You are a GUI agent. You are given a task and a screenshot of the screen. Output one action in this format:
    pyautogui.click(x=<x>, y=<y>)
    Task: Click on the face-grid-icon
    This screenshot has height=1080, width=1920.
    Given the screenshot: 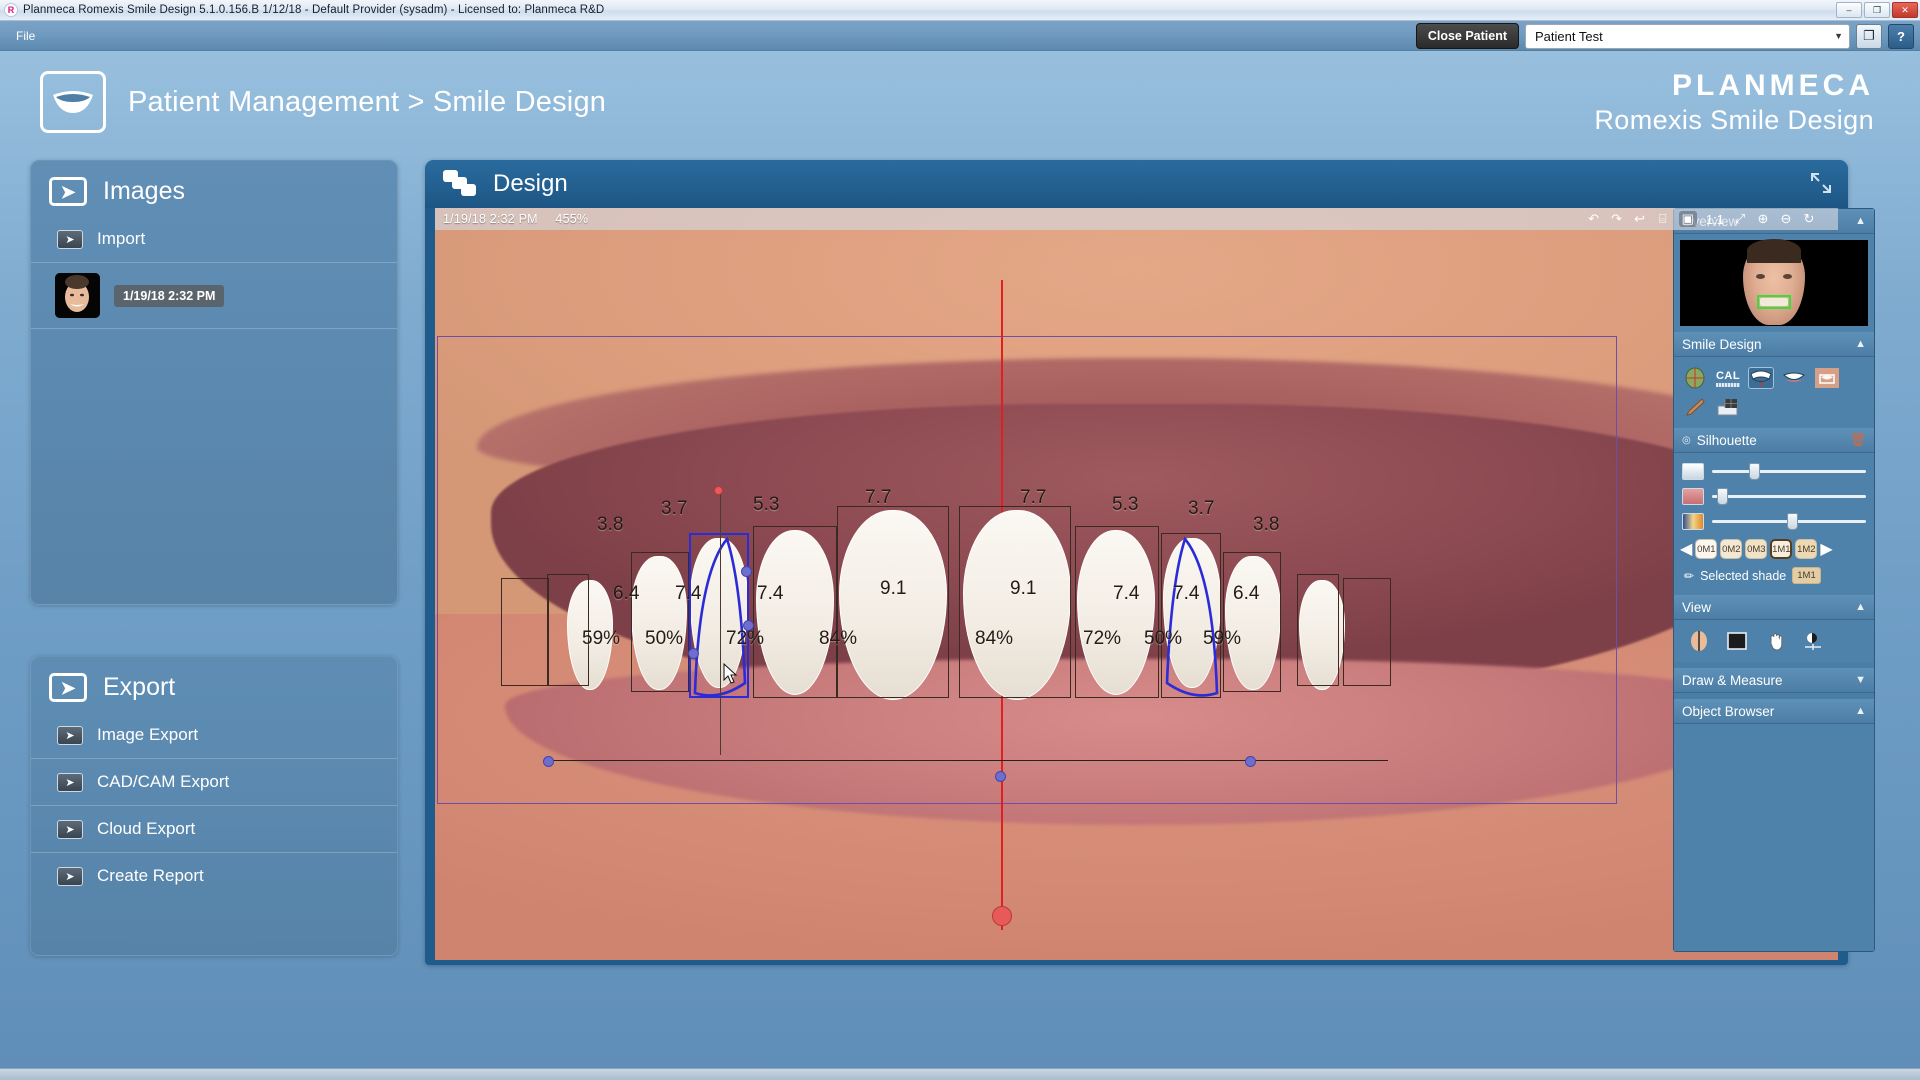 What is the action you would take?
    pyautogui.click(x=1695, y=378)
    